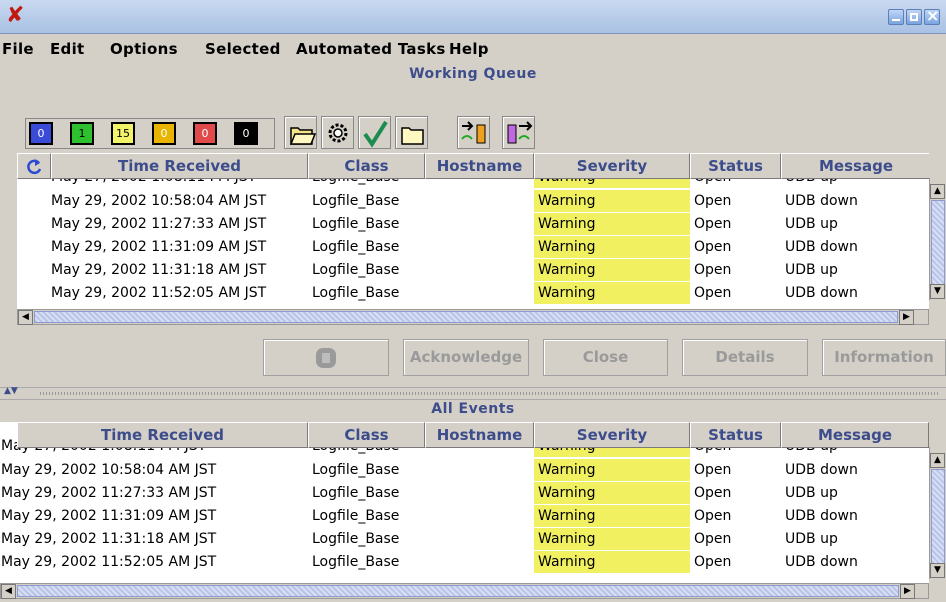  What do you see at coordinates (411, 132) in the screenshot?
I see `folder-button` at bounding box center [411, 132].